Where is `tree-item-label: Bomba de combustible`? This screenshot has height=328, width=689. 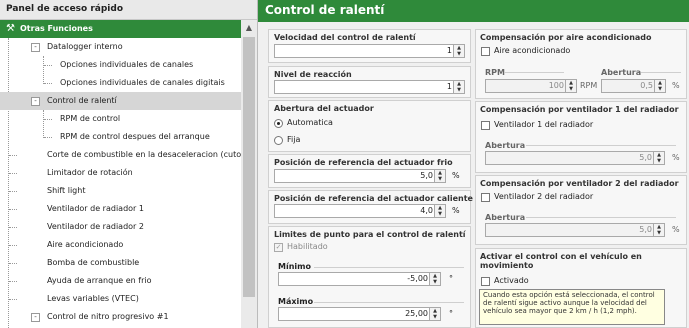 tree-item-label: Bomba de combustible is located at coordinates (93, 262).